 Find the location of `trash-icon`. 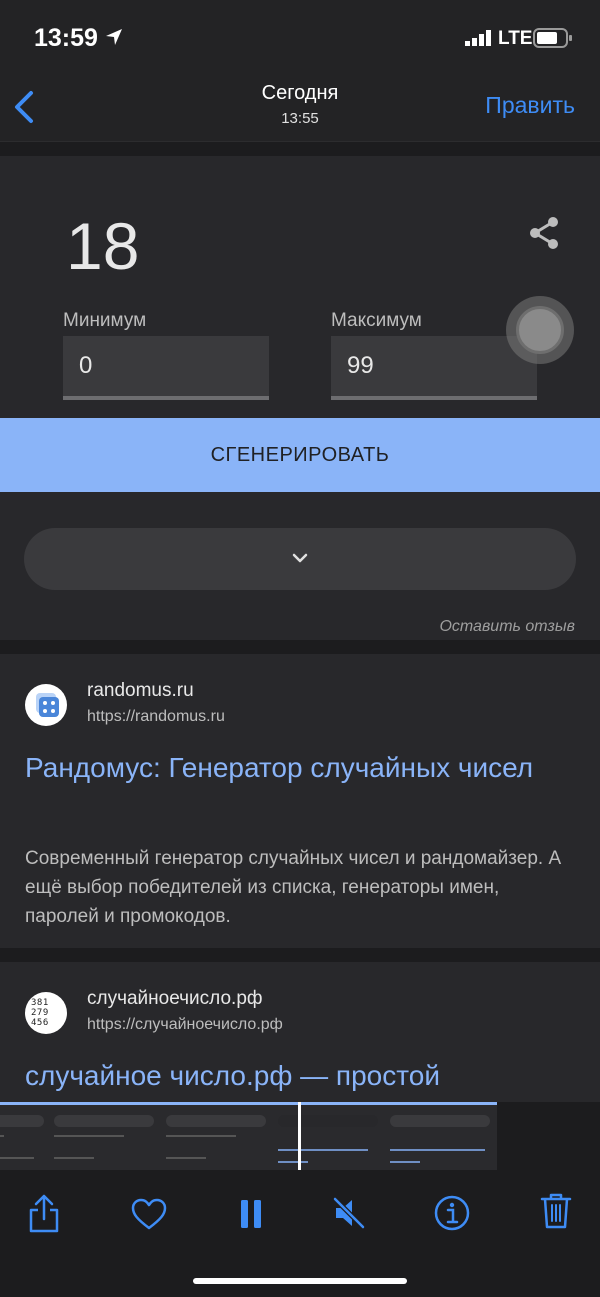

trash-icon is located at coordinates (556, 1211).